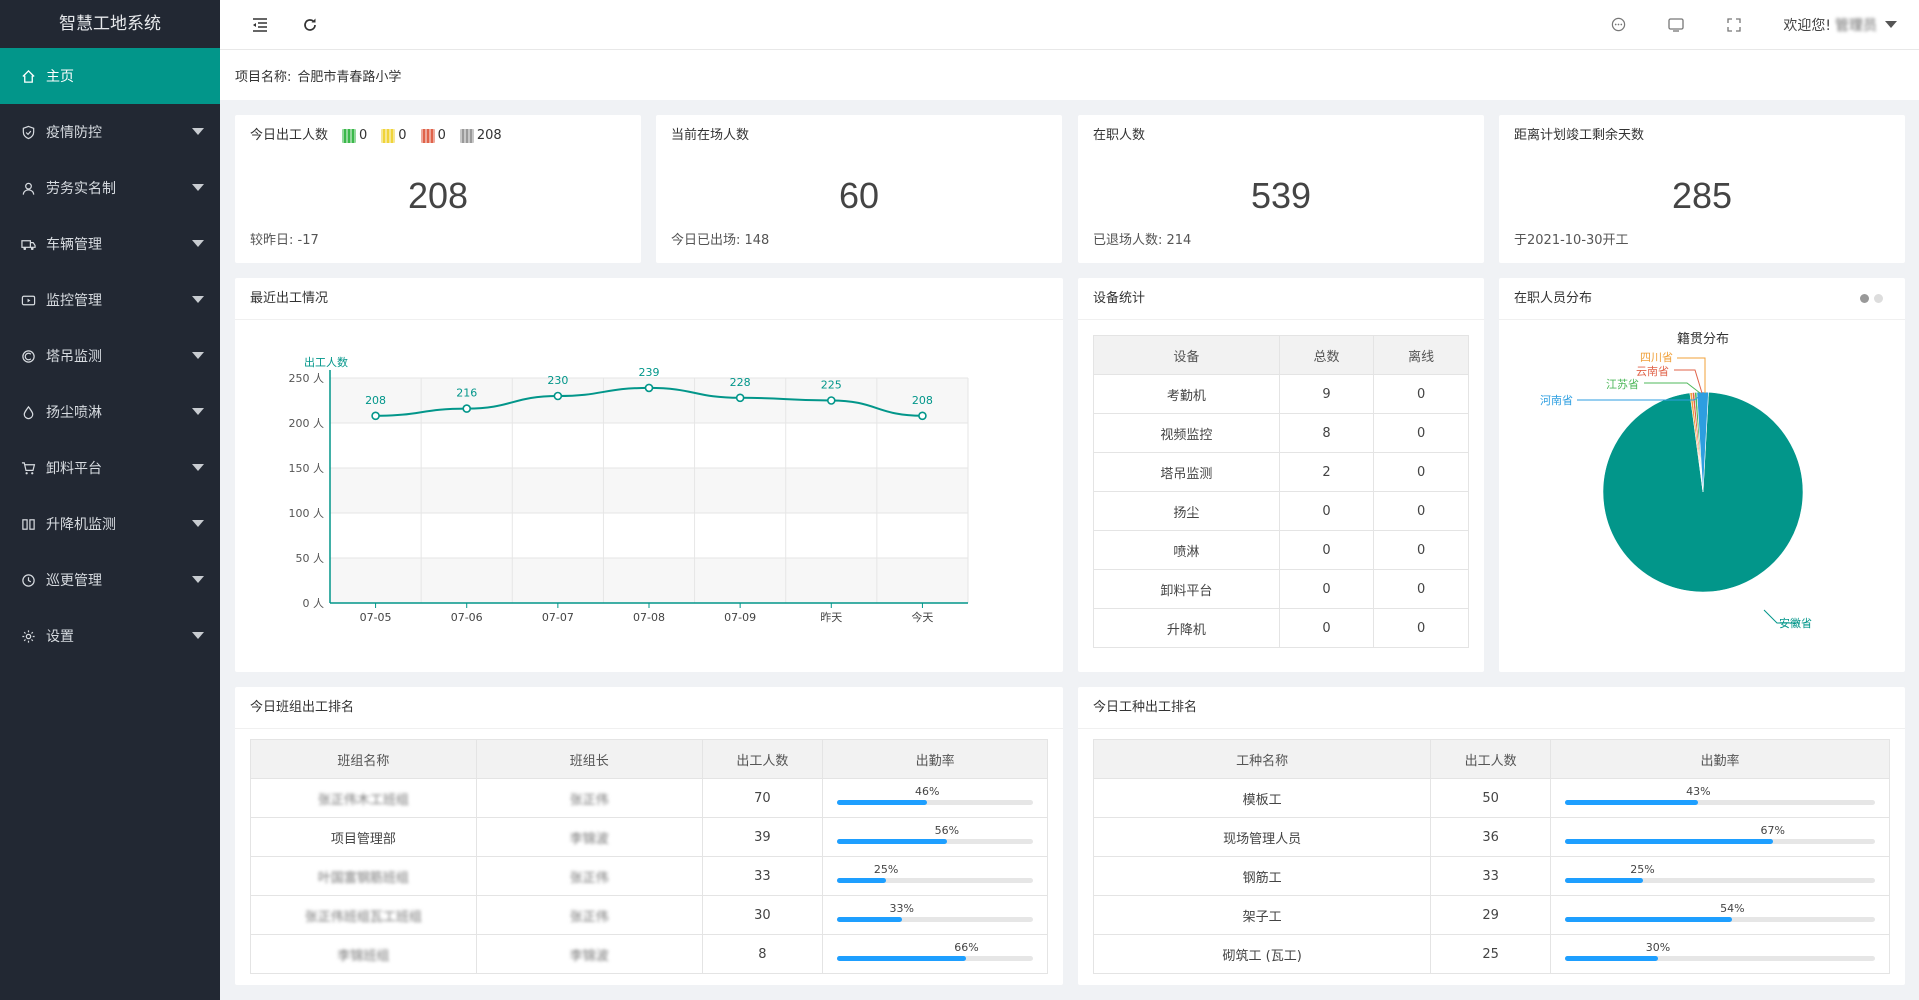 Image resolution: width=1919 pixels, height=1000 pixels. Describe the element at coordinates (489, 135) in the screenshot. I see `code-count: 208` at that location.